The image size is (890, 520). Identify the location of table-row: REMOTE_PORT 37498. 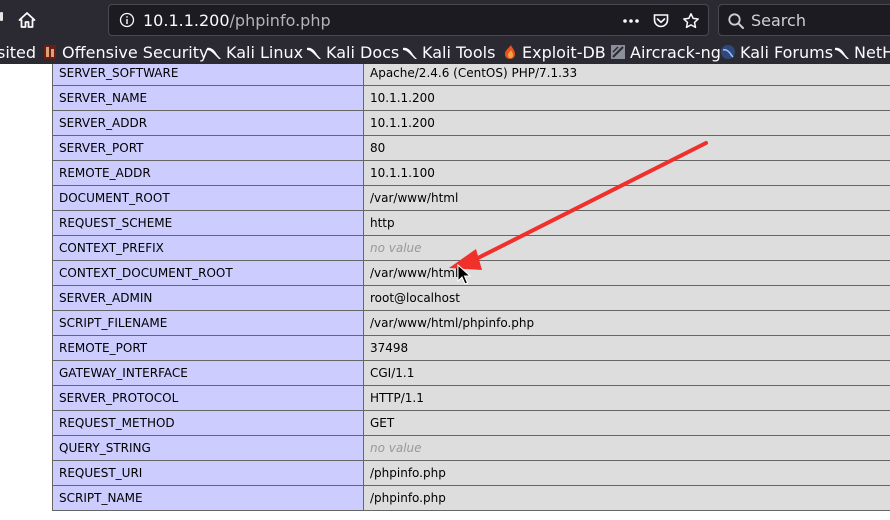
(471, 348).